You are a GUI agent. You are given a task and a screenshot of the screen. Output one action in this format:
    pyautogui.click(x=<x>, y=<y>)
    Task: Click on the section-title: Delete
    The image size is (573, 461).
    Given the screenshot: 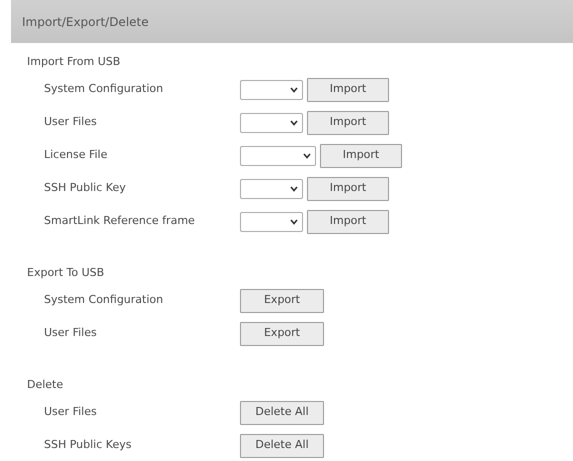 What is the action you would take?
    pyautogui.click(x=45, y=384)
    